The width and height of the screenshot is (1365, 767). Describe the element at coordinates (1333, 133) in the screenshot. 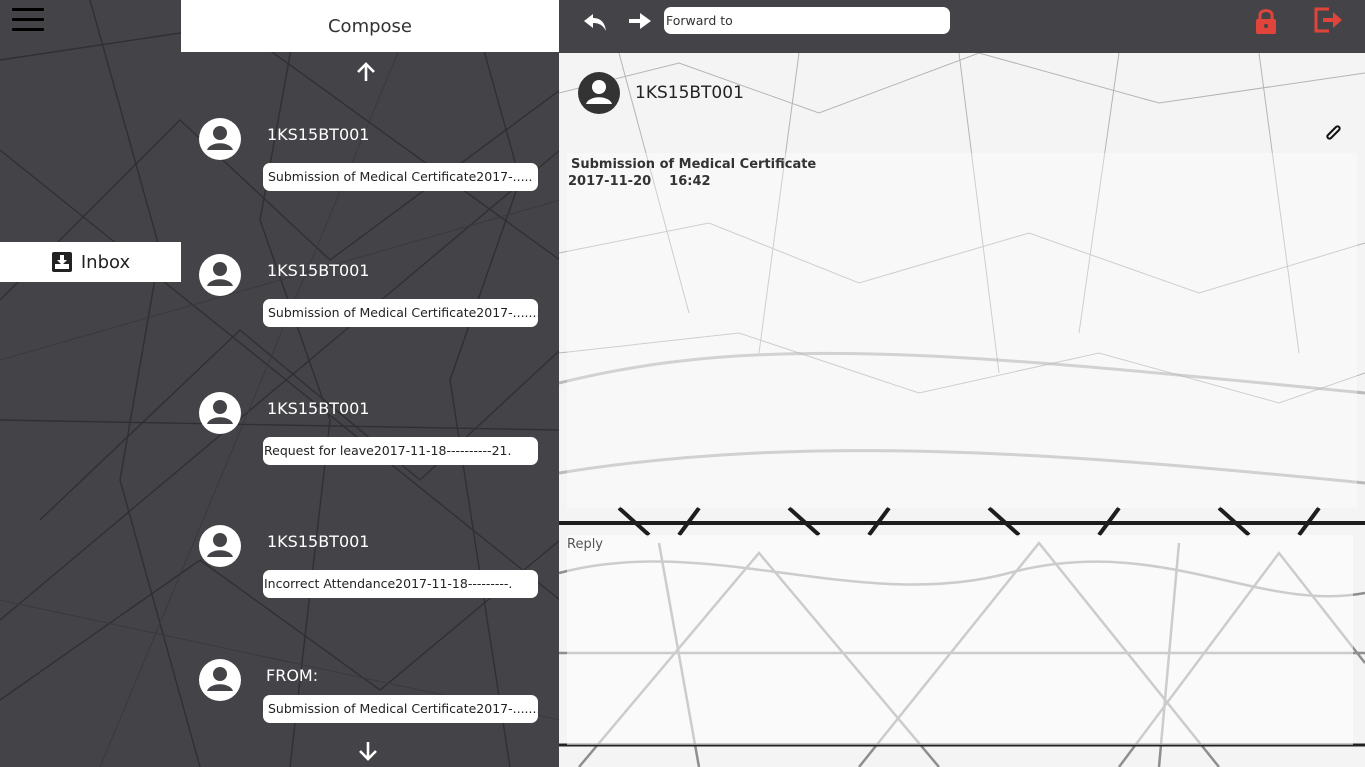

I see `paperclip-icon` at that location.